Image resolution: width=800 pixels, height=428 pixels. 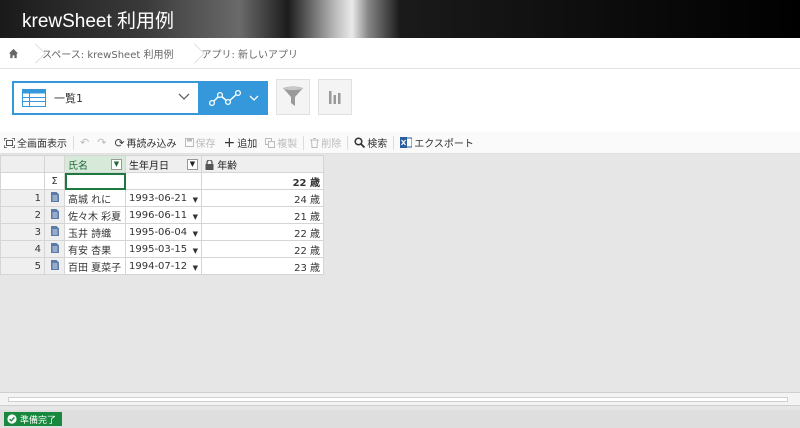 I want to click on cell-birth: 1996-06-11 ▼, so click(x=163, y=215).